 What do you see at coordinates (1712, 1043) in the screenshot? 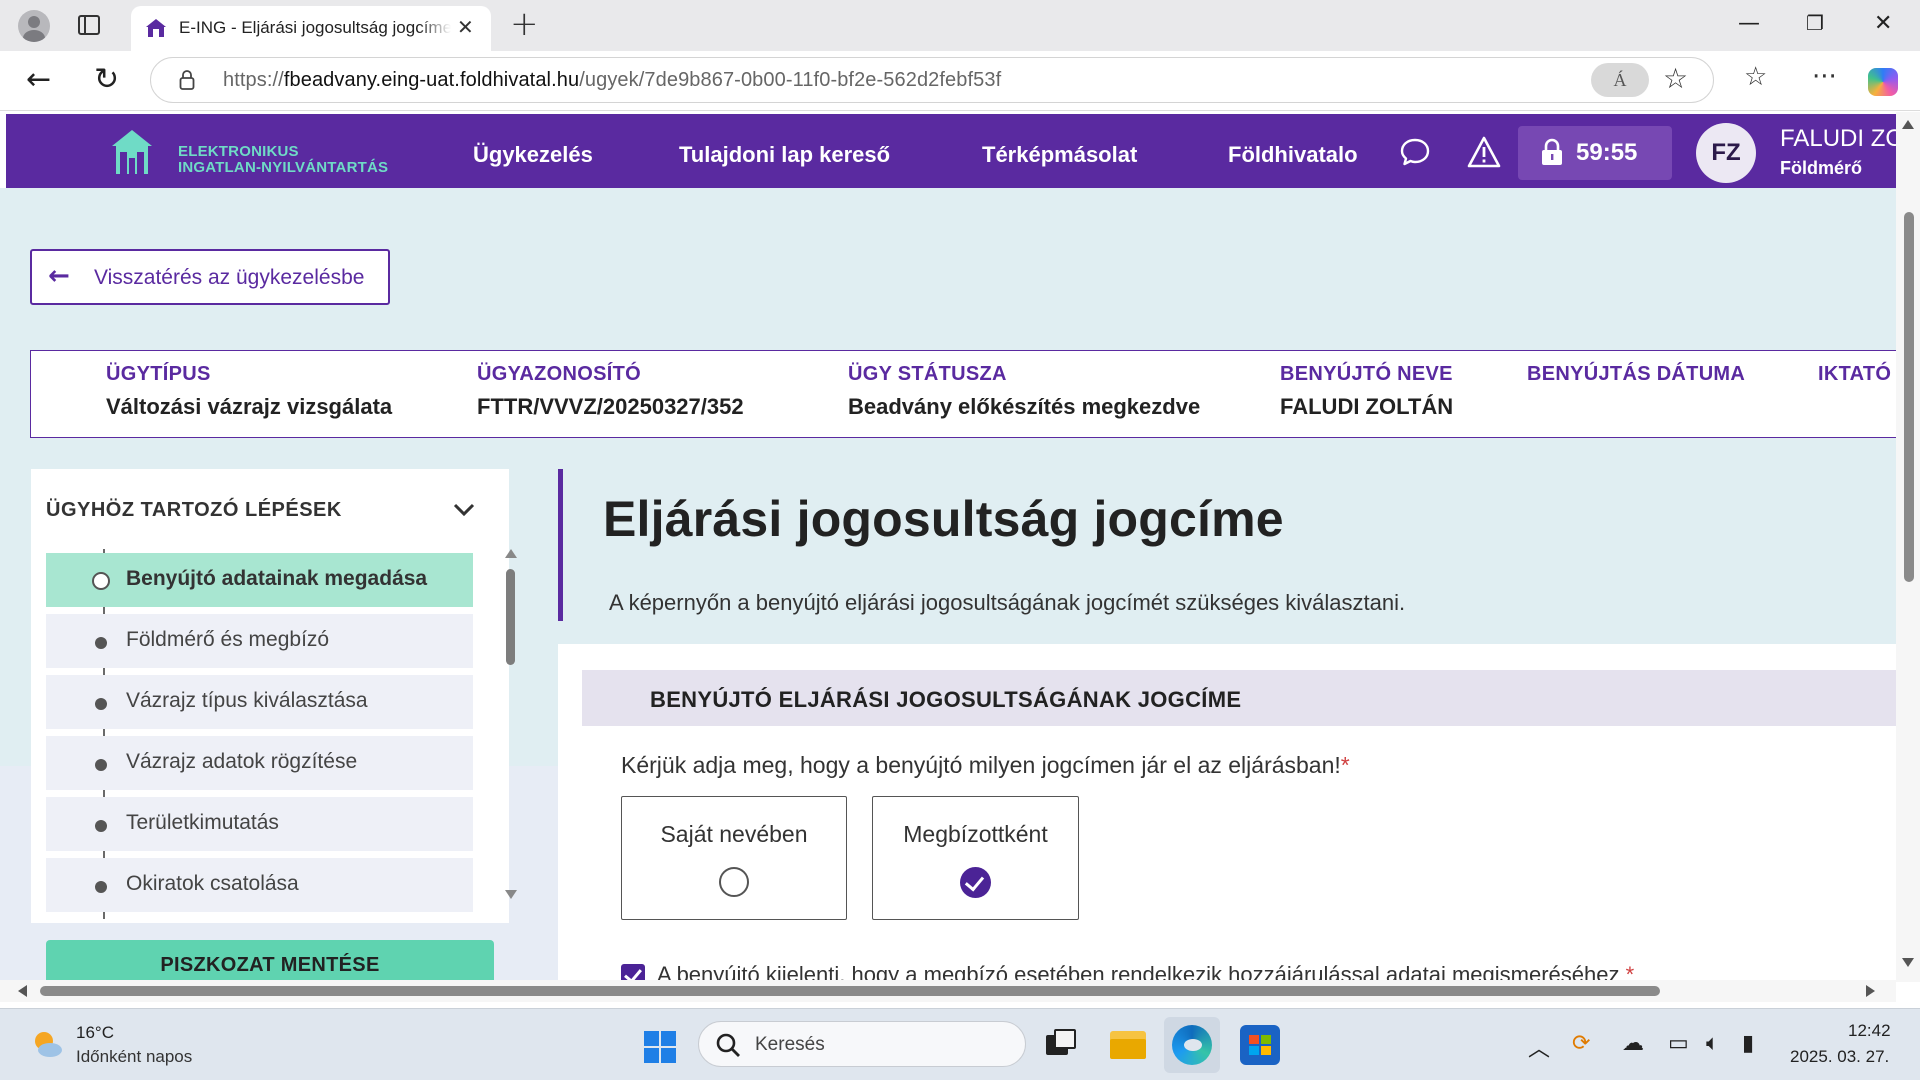
I see `volume-icon: 🔈︎` at bounding box center [1712, 1043].